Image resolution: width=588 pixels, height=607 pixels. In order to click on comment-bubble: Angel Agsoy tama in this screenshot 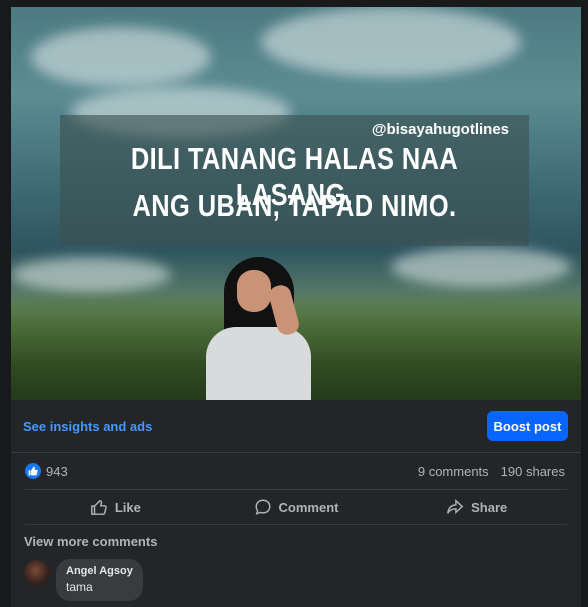, I will do `click(99, 580)`.